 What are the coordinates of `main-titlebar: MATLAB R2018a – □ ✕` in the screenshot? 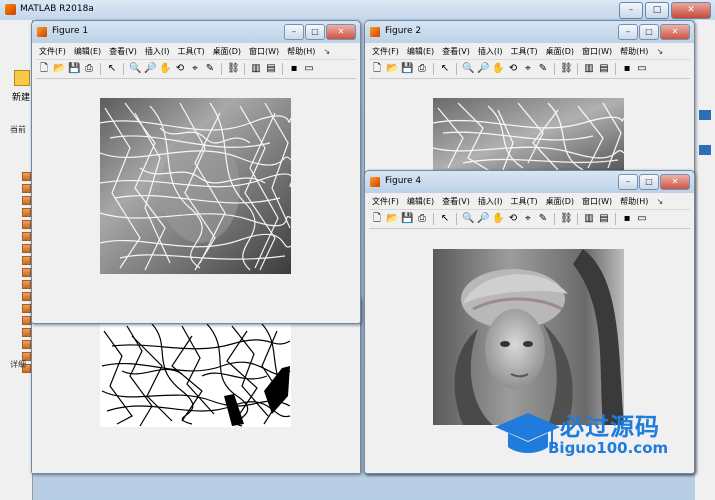 It's located at (357, 10).